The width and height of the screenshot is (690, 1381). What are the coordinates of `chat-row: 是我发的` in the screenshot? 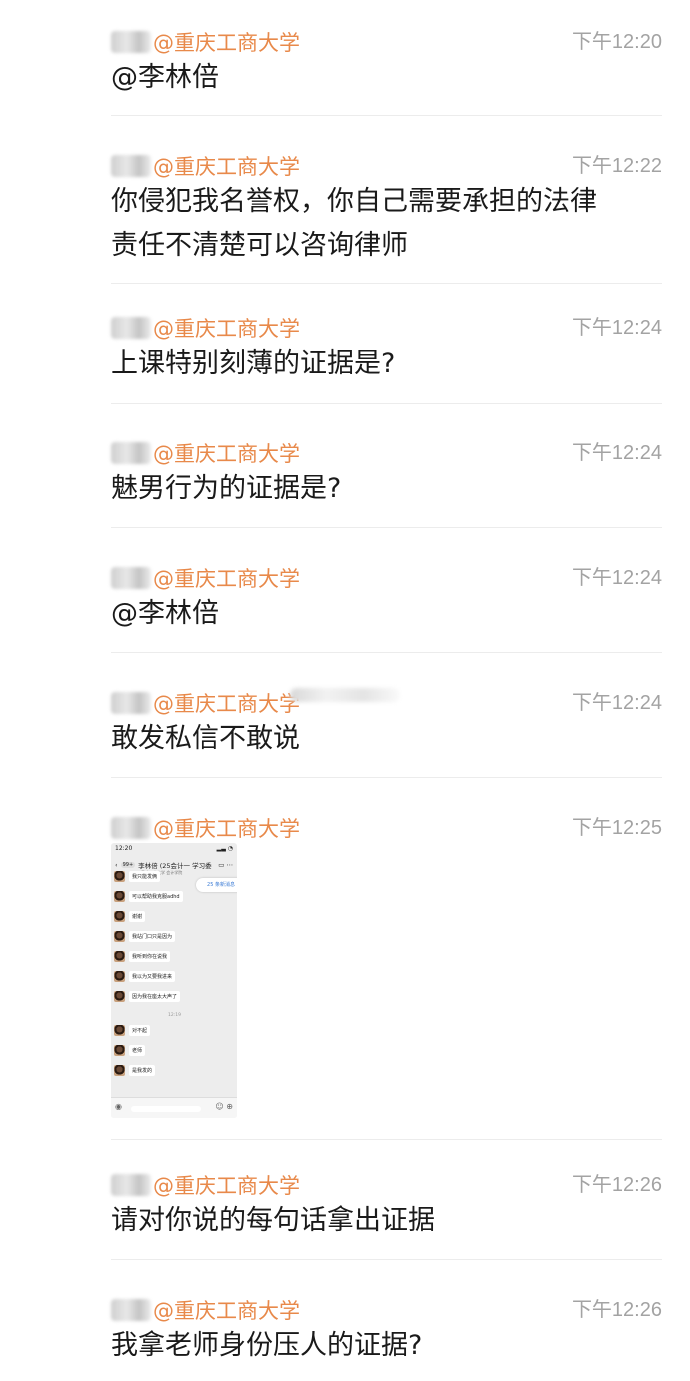 It's located at (135, 1070).